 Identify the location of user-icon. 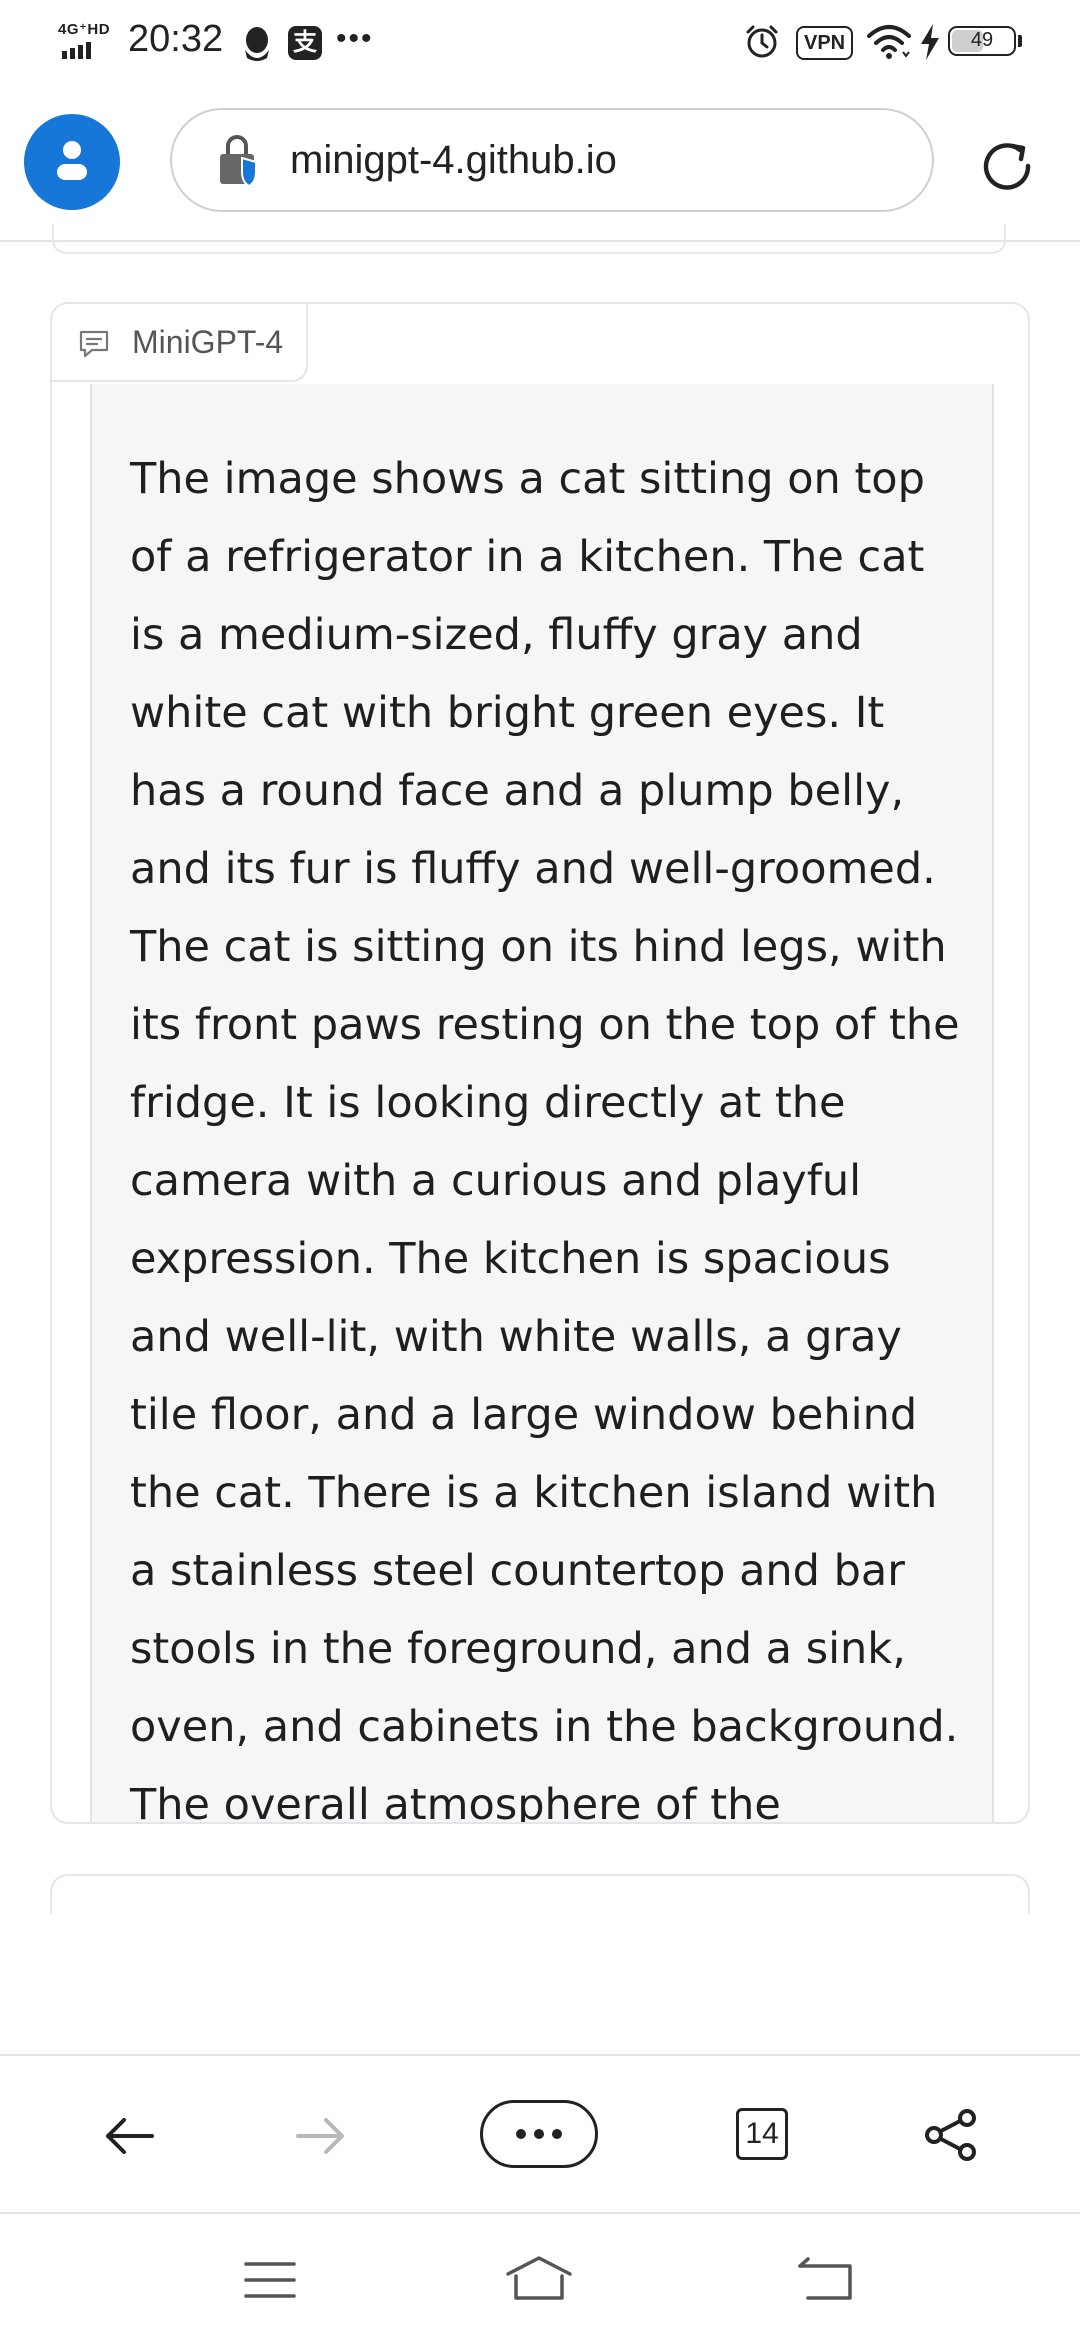
(72, 160).